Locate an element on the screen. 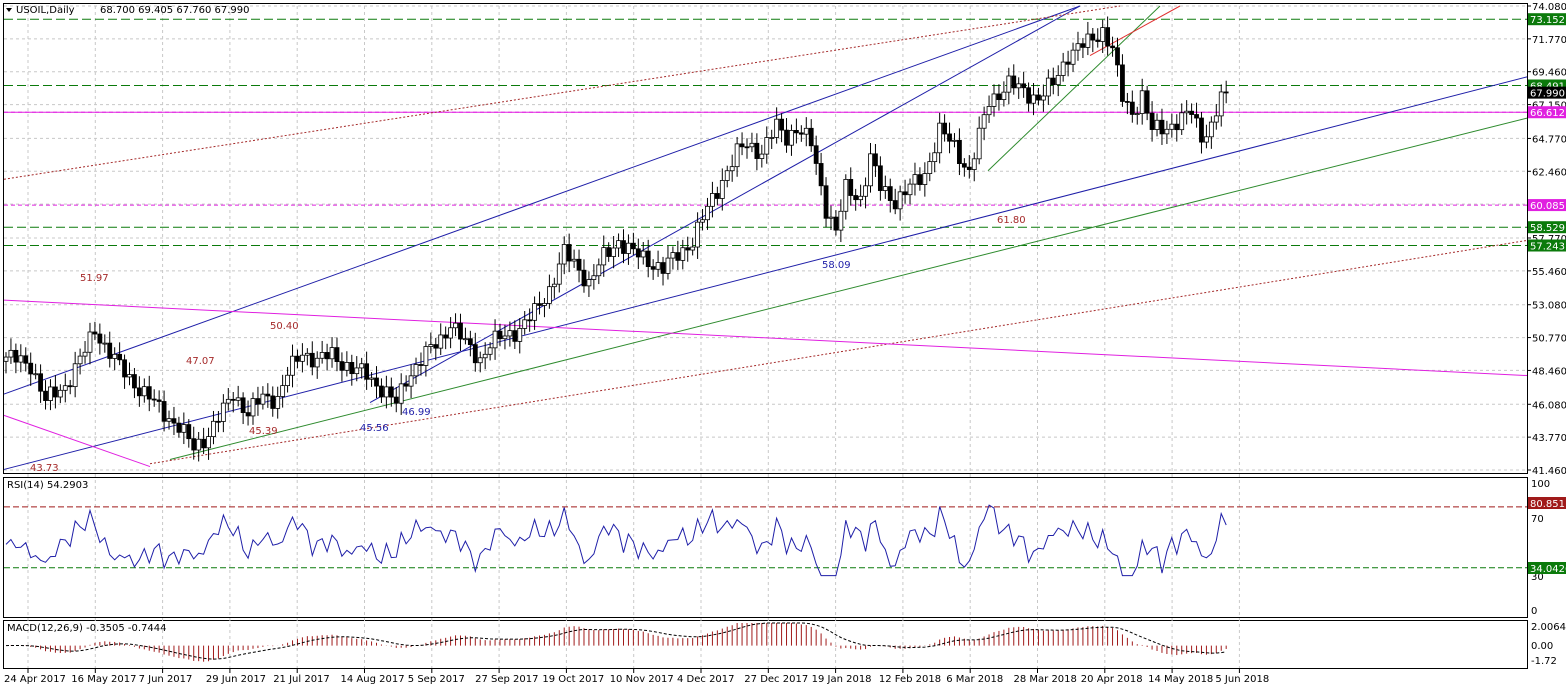  price-badge-label: 67.990 is located at coordinates (1547, 94).